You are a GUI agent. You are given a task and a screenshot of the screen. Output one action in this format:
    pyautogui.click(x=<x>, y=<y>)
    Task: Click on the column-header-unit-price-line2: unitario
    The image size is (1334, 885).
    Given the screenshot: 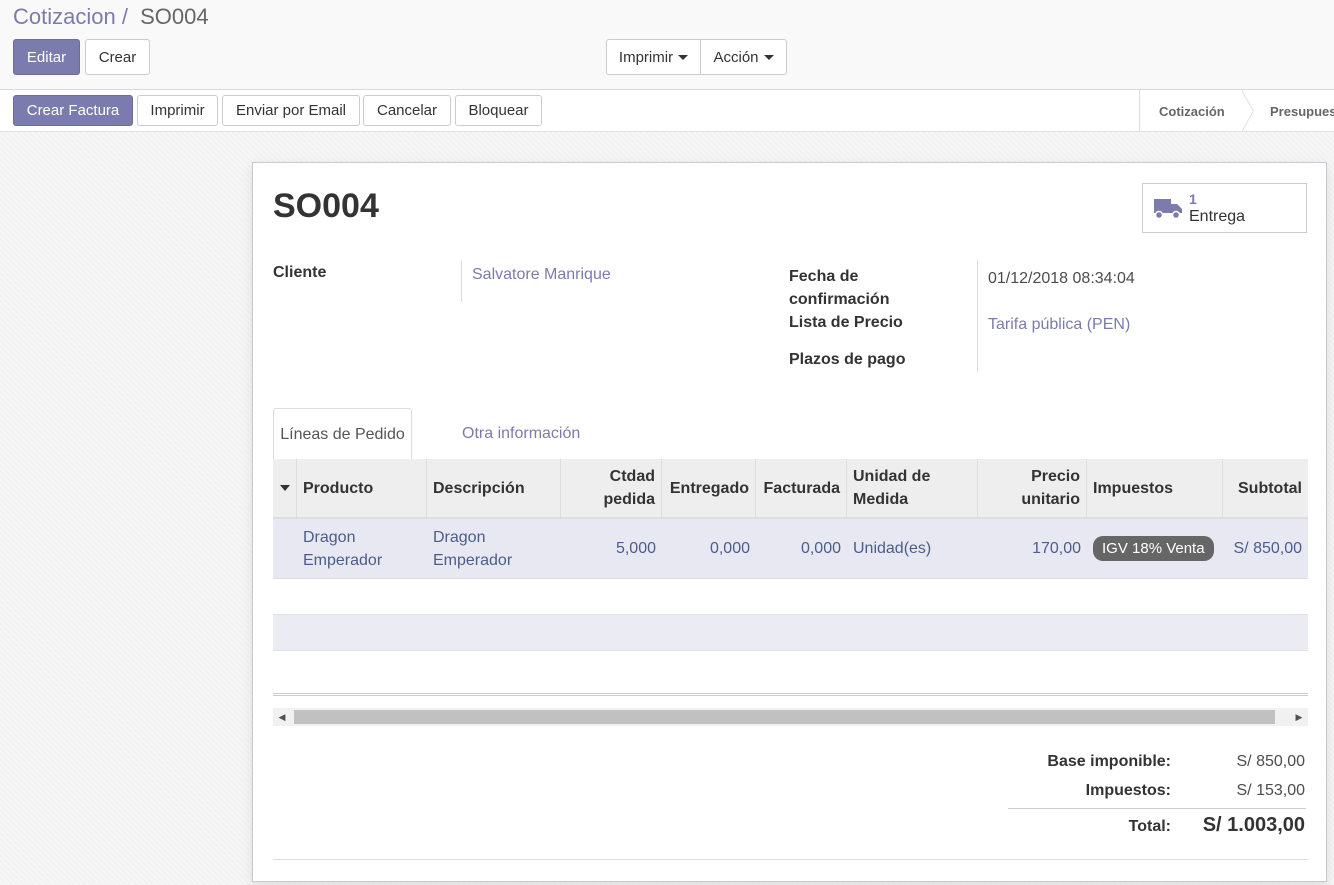 What is the action you would take?
    pyautogui.click(x=1050, y=499)
    